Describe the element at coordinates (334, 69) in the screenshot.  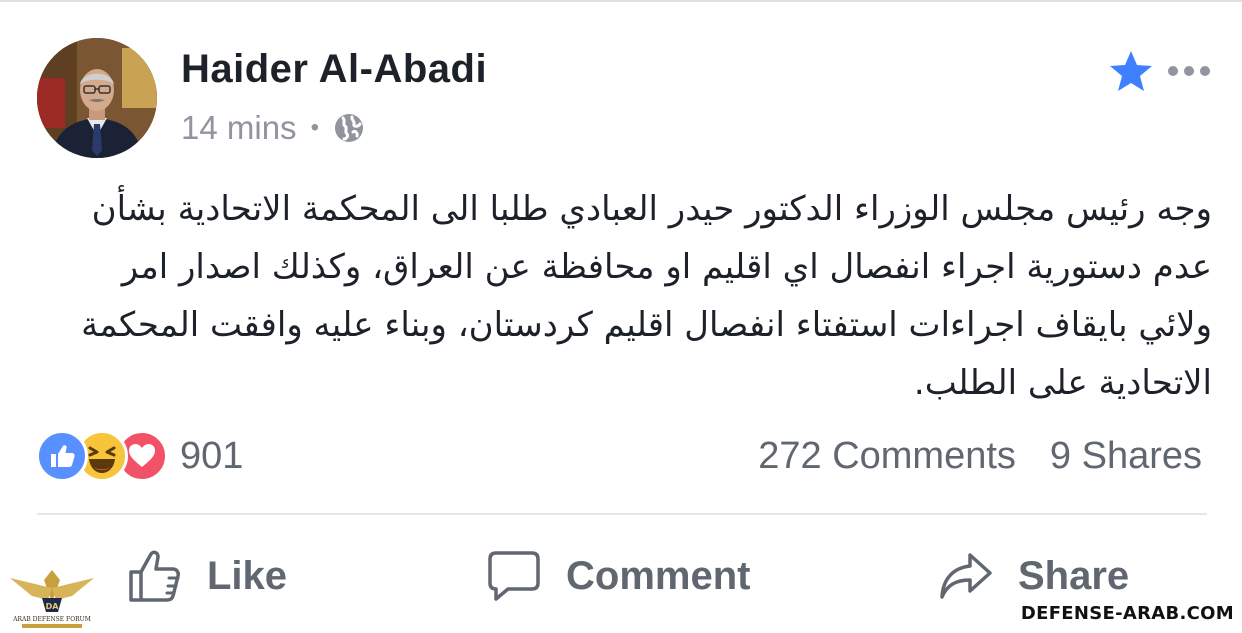
I see `author-name: Haider Al-Abadi` at that location.